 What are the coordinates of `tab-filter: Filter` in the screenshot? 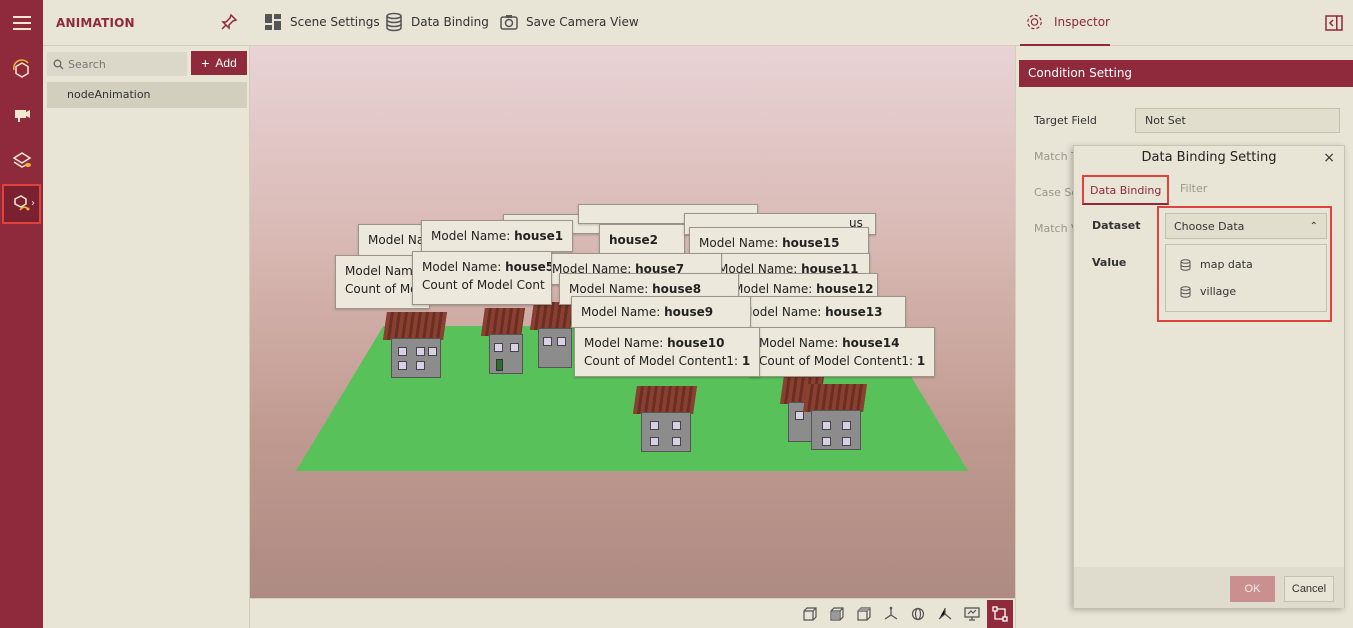 It's located at (1193, 190).